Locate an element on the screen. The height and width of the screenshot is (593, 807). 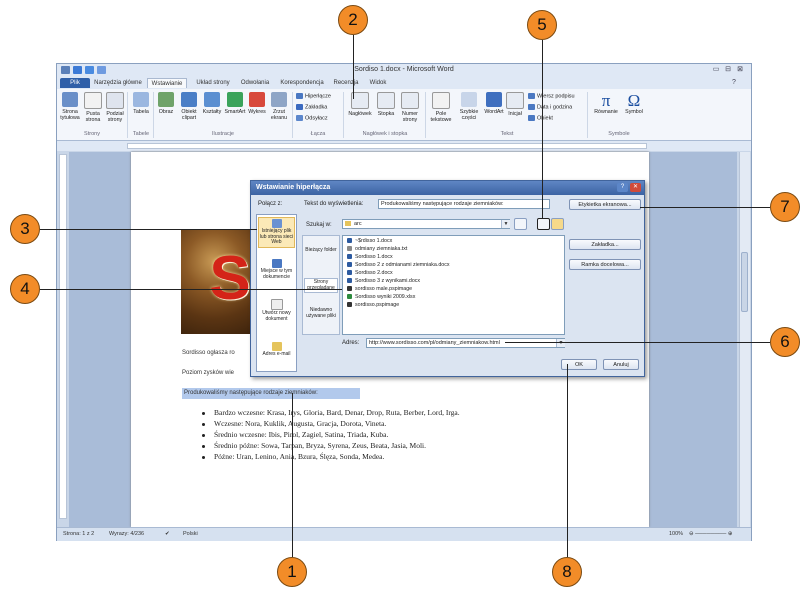
callout-1: 1 is located at coordinates (292, 572).